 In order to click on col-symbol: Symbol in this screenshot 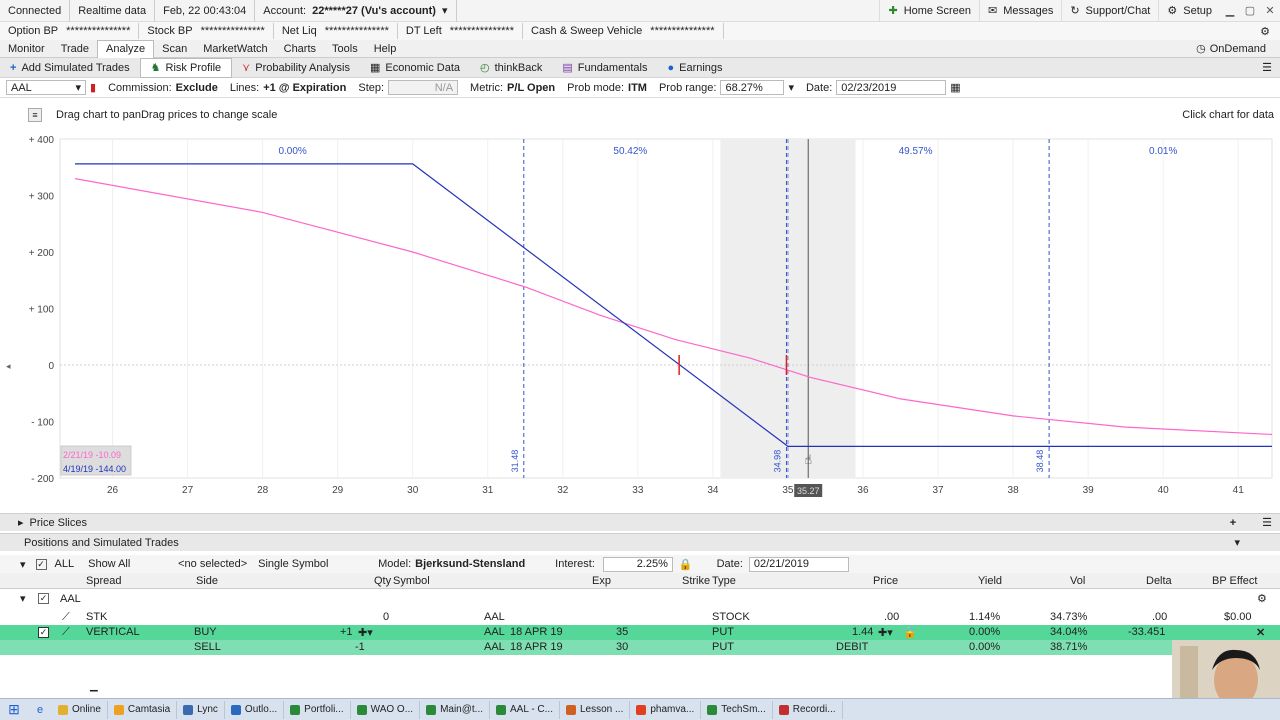, I will do `click(411, 581)`.